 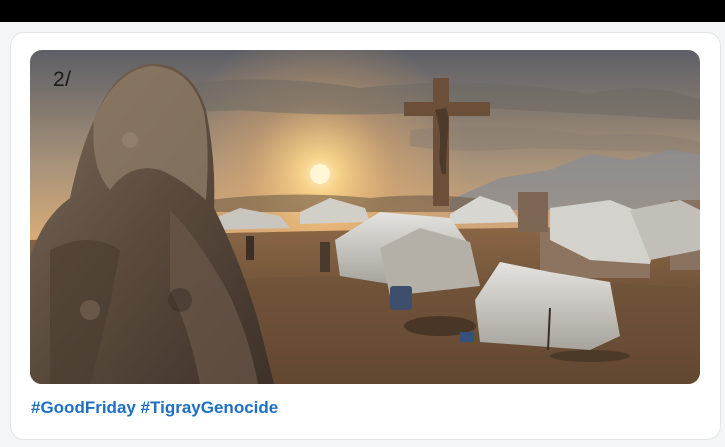 I want to click on hashtag-line: #GoodFriday #TigrayGenocide, so click(x=154, y=408).